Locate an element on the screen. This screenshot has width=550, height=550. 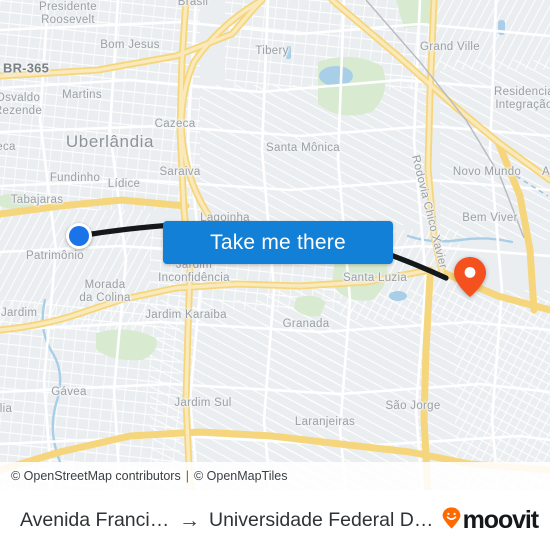
moovit-brand: moovit is located at coordinates (490, 519).